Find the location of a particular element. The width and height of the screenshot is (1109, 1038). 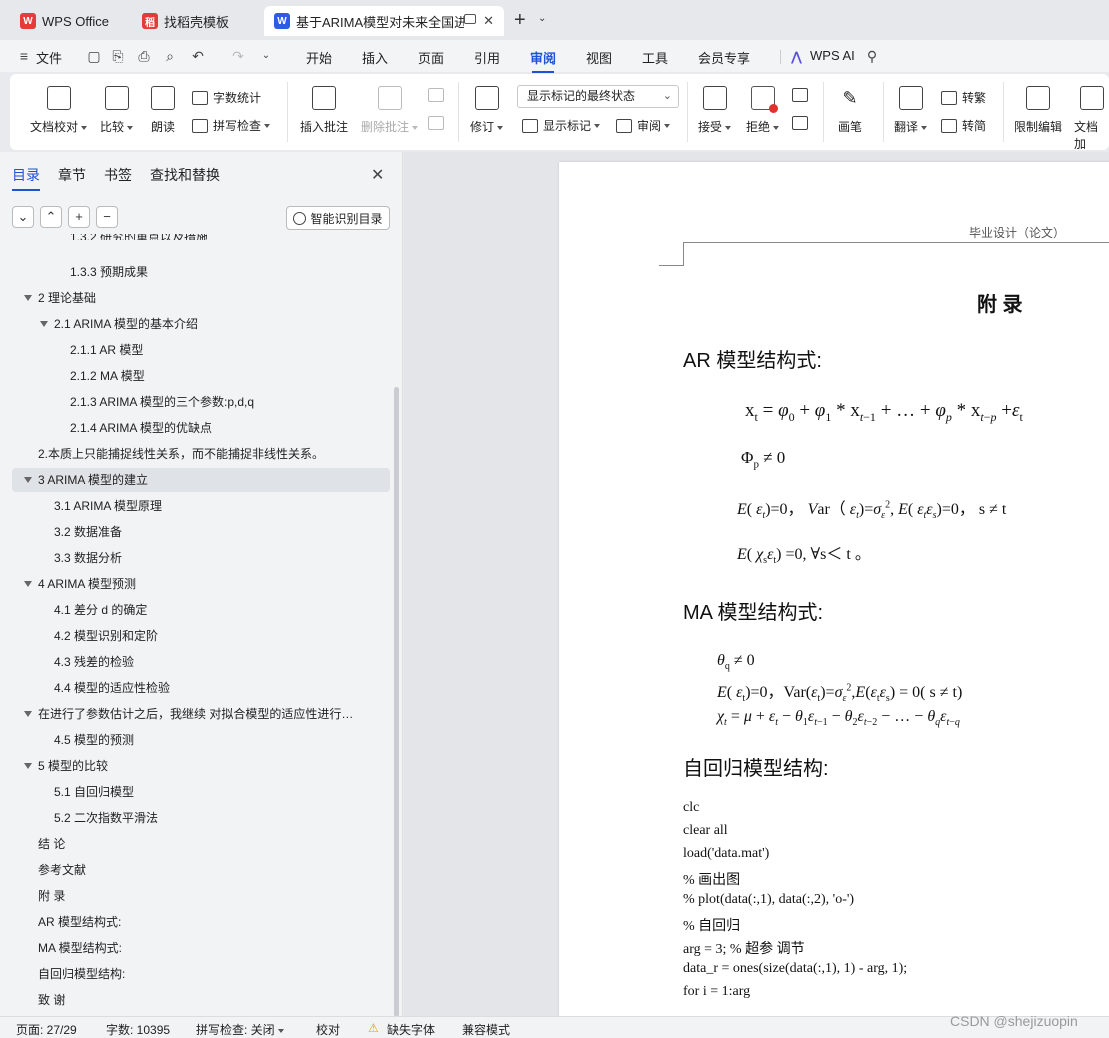

collapse-up-button: ⌃ is located at coordinates (51, 217).